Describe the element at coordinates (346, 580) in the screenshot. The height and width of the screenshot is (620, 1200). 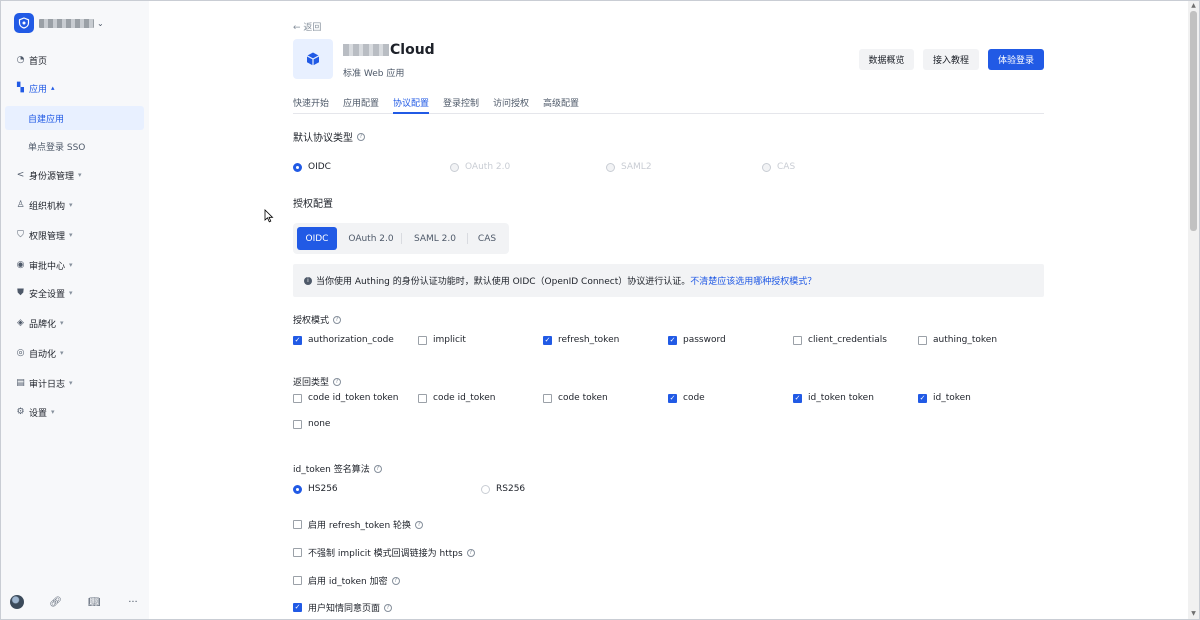
I see `setting-checkbox: 启用 id_token 加密?` at that location.